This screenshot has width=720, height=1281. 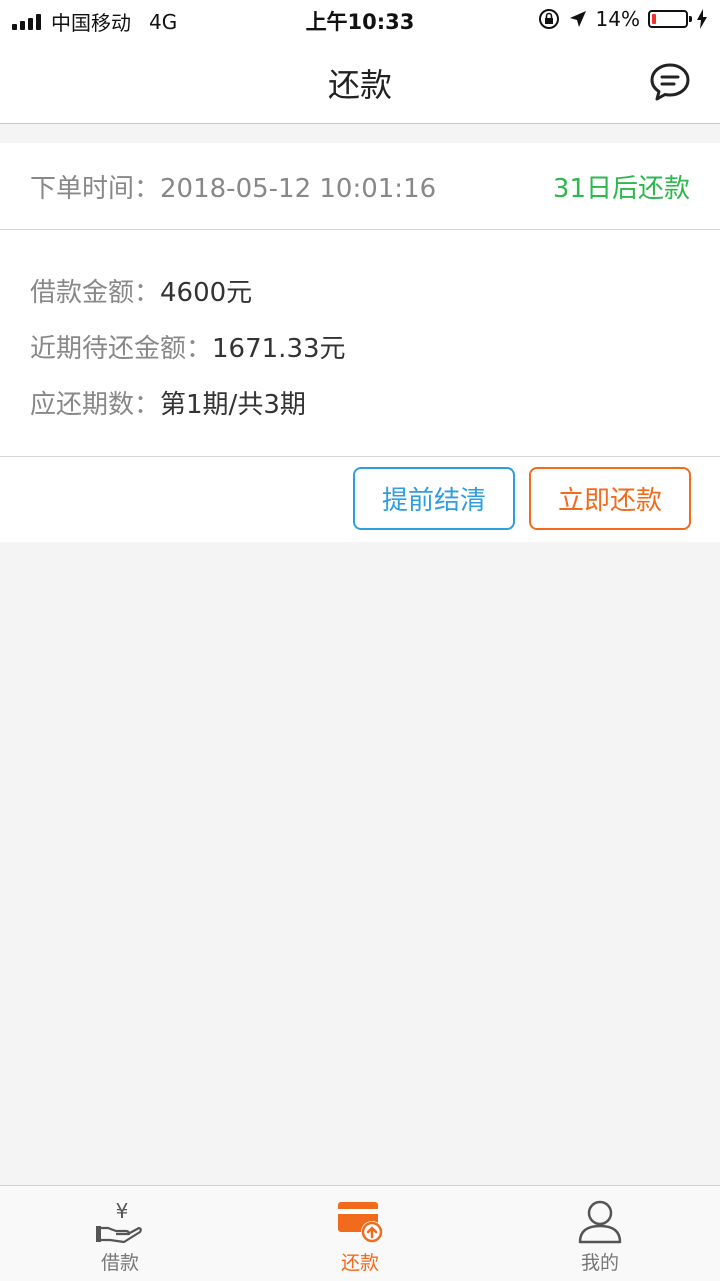 What do you see at coordinates (206, 293) in the screenshot?
I see `loan-amount-value: 4600元` at bounding box center [206, 293].